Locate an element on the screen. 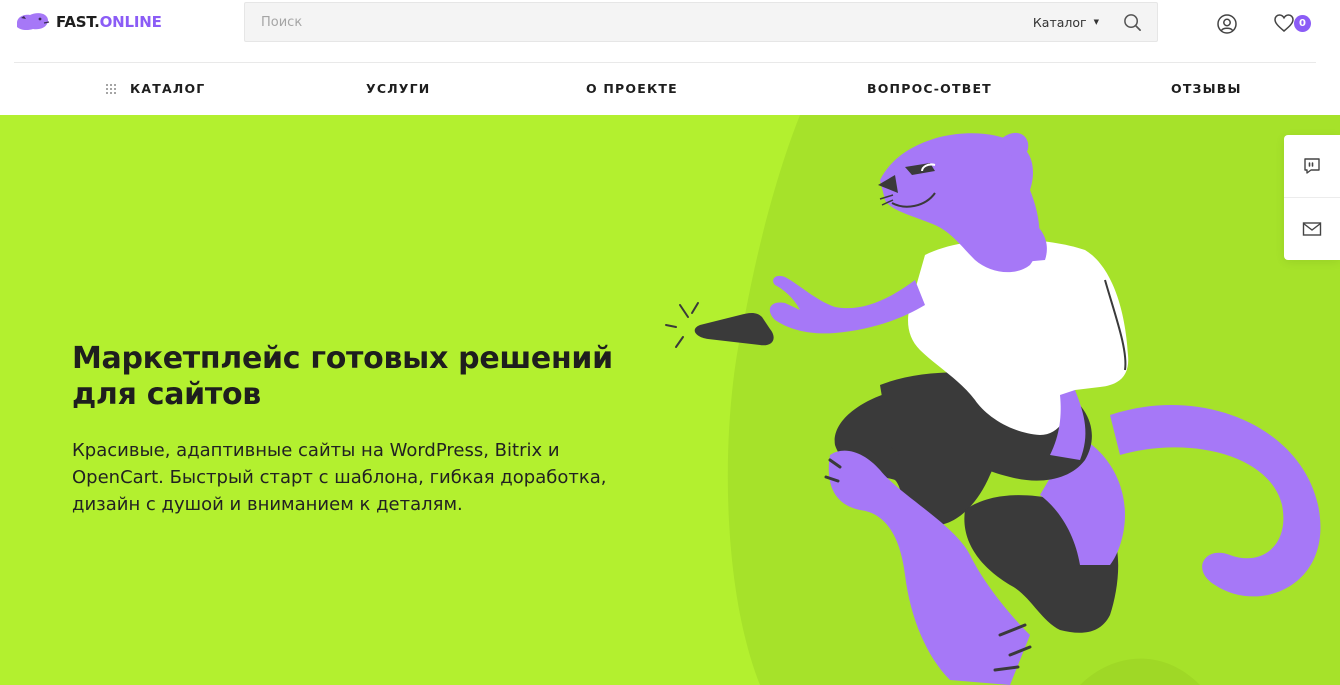  nav-item-label: Каталог is located at coordinates (168, 88).